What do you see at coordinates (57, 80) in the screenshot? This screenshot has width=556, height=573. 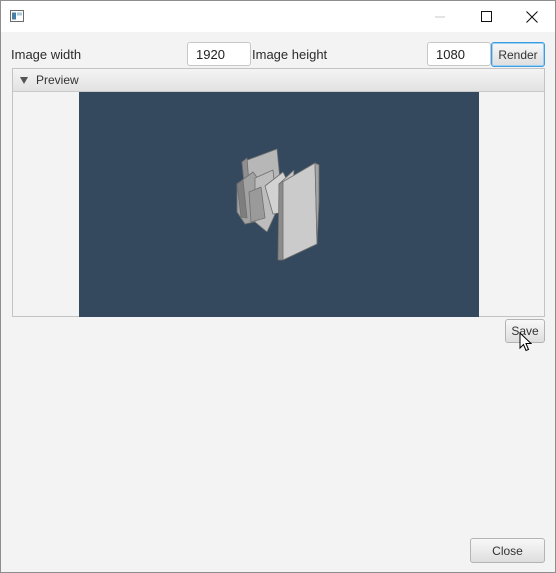 I see `preview-title: Preview` at bounding box center [57, 80].